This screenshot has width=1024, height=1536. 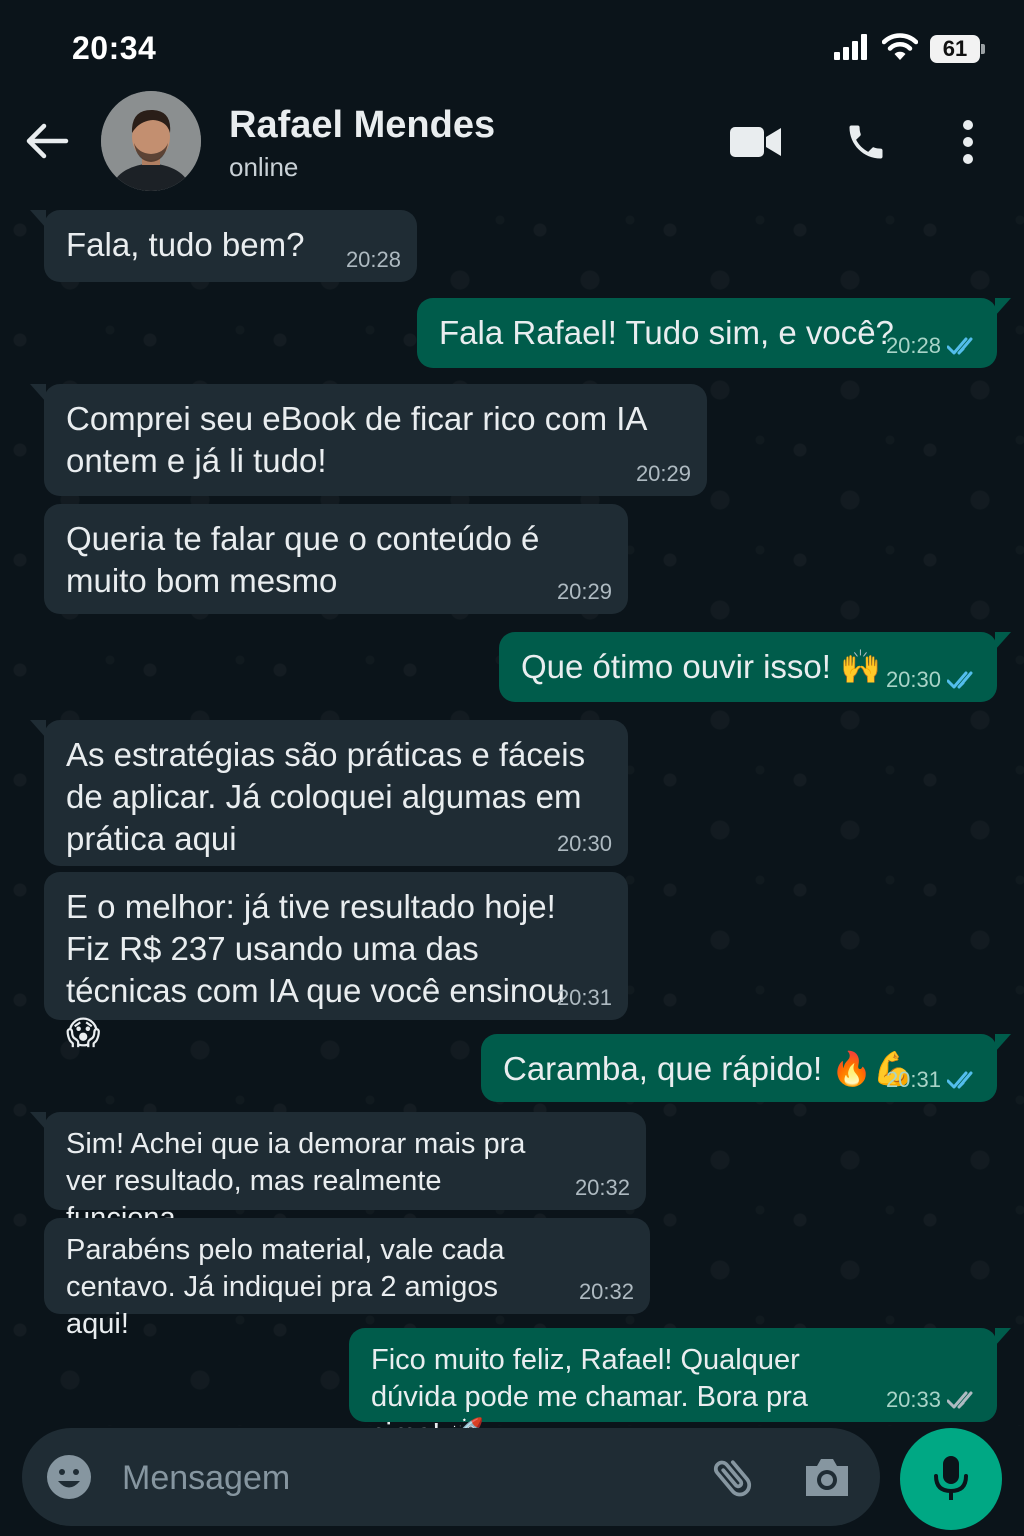 I want to click on wifi-icon, so click(x=900, y=49).